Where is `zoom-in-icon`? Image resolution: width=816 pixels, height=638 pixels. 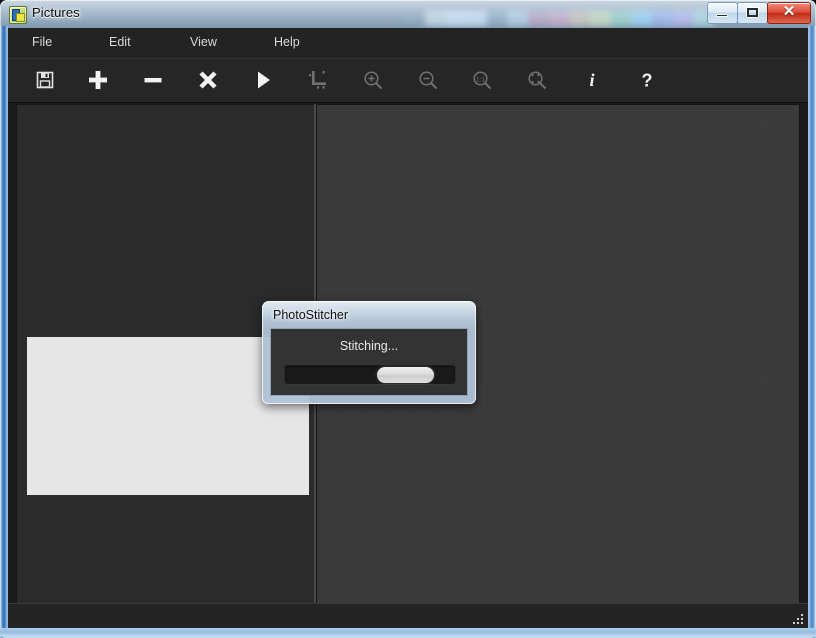 zoom-in-icon is located at coordinates (373, 80).